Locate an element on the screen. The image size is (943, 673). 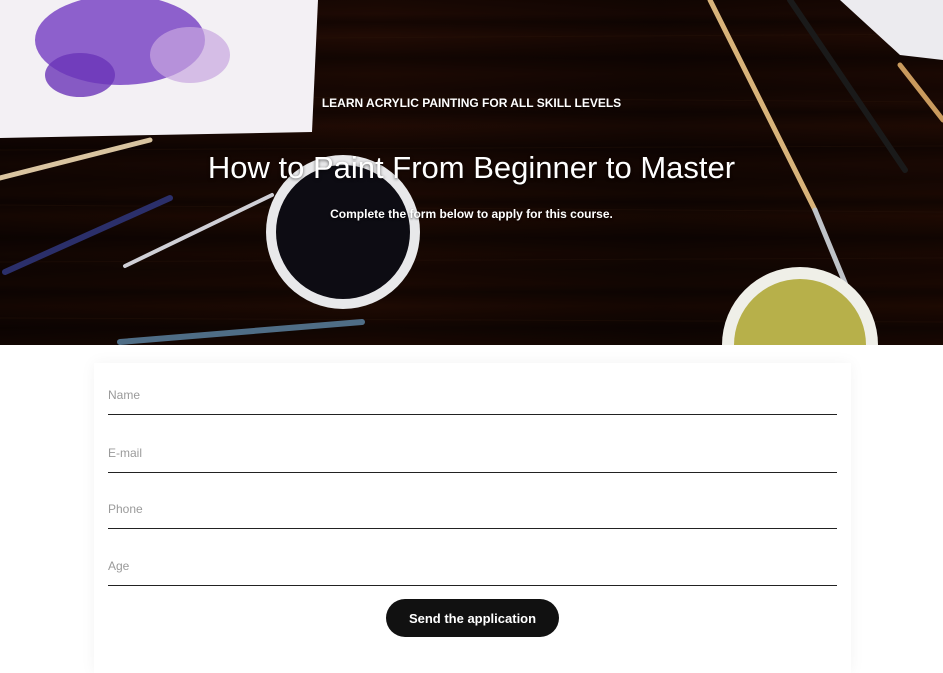
name-input is located at coordinates (472, 394).